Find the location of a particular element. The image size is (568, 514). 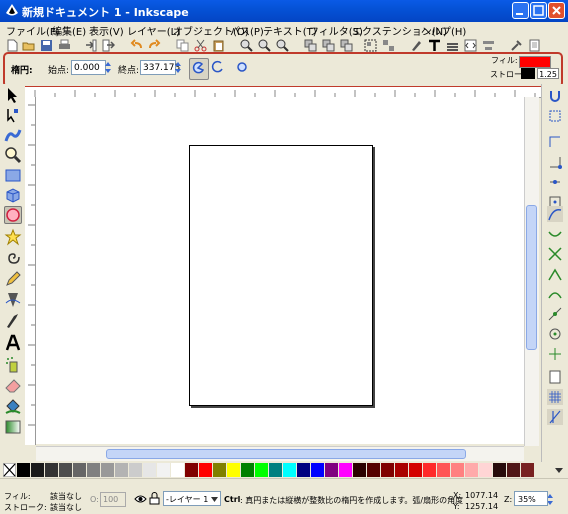

export-icon is located at coordinates (108, 45).